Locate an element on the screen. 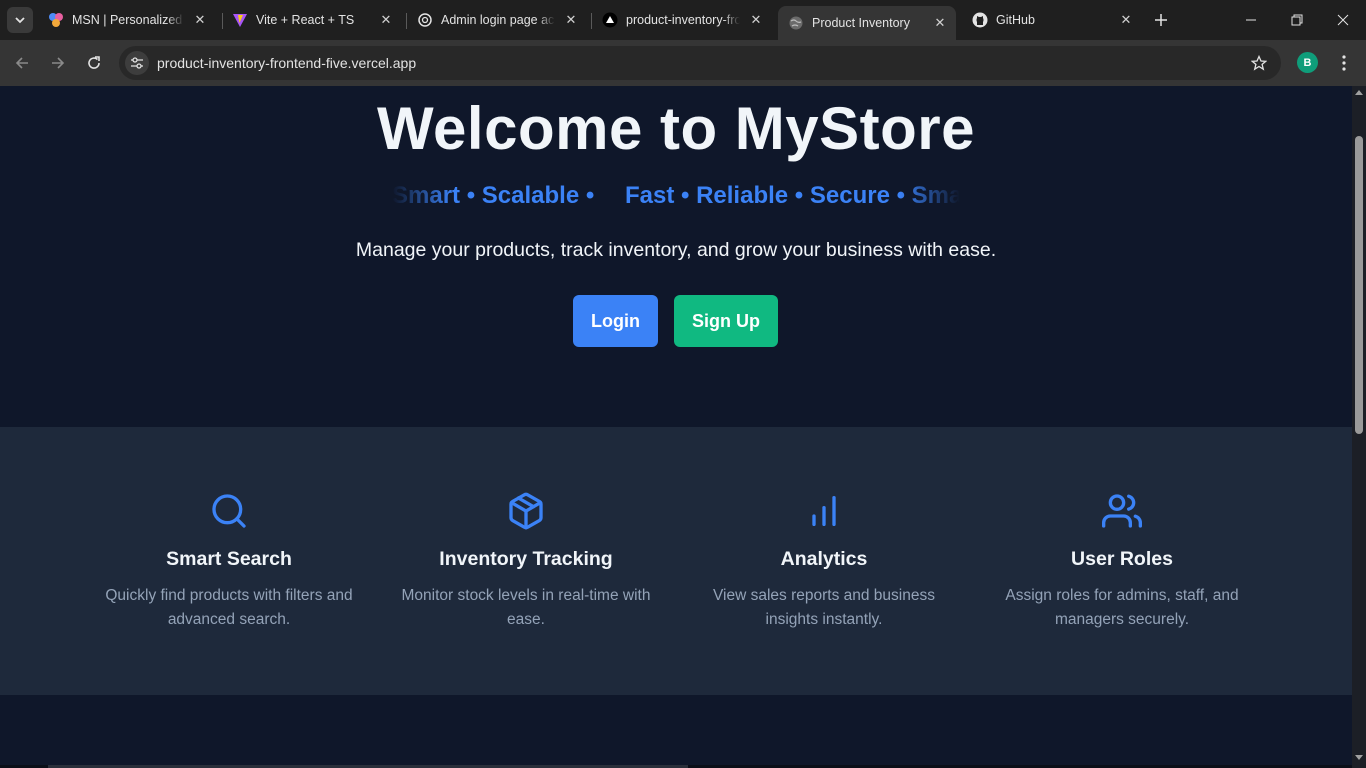  back-button is located at coordinates (22, 63).